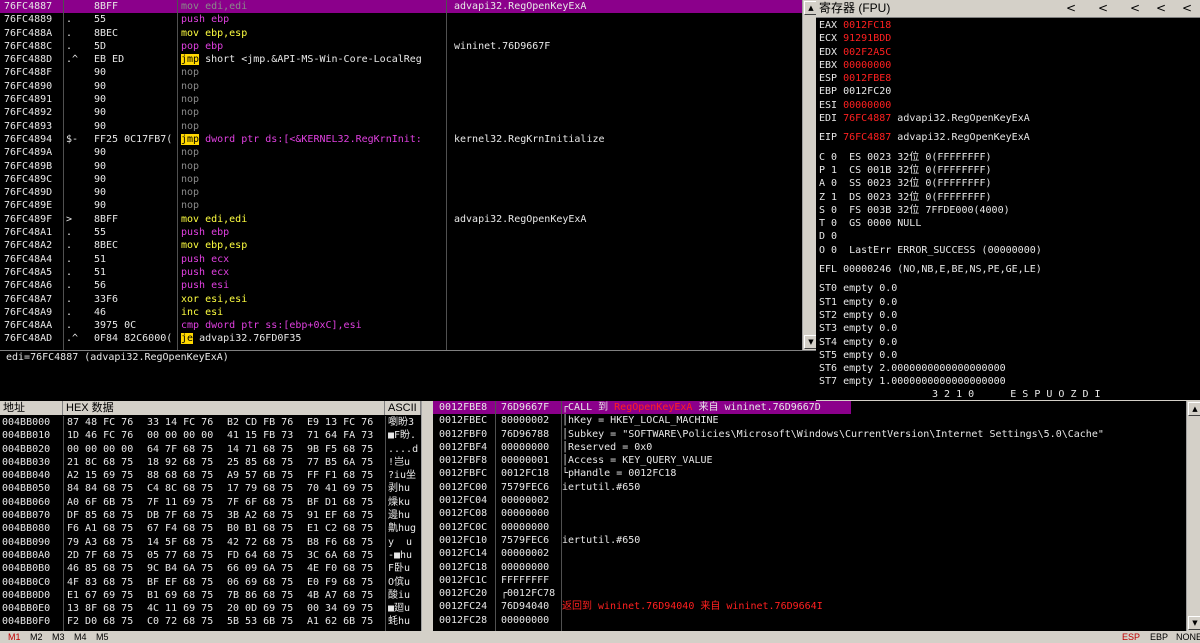 This screenshot has width=1200, height=643. Describe the element at coordinates (1008, 302) in the screenshot. I see `fpu-row: ST1 empty 0.0` at that location.